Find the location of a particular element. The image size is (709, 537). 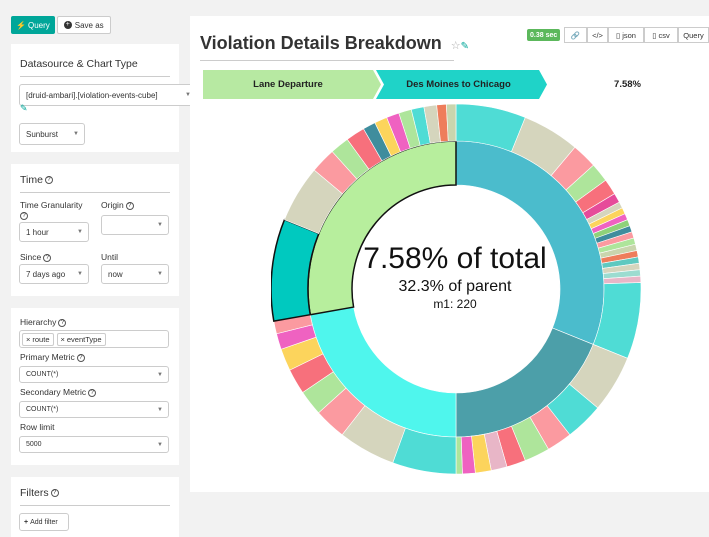

csv-button: ▯ csv is located at coordinates (661, 35).